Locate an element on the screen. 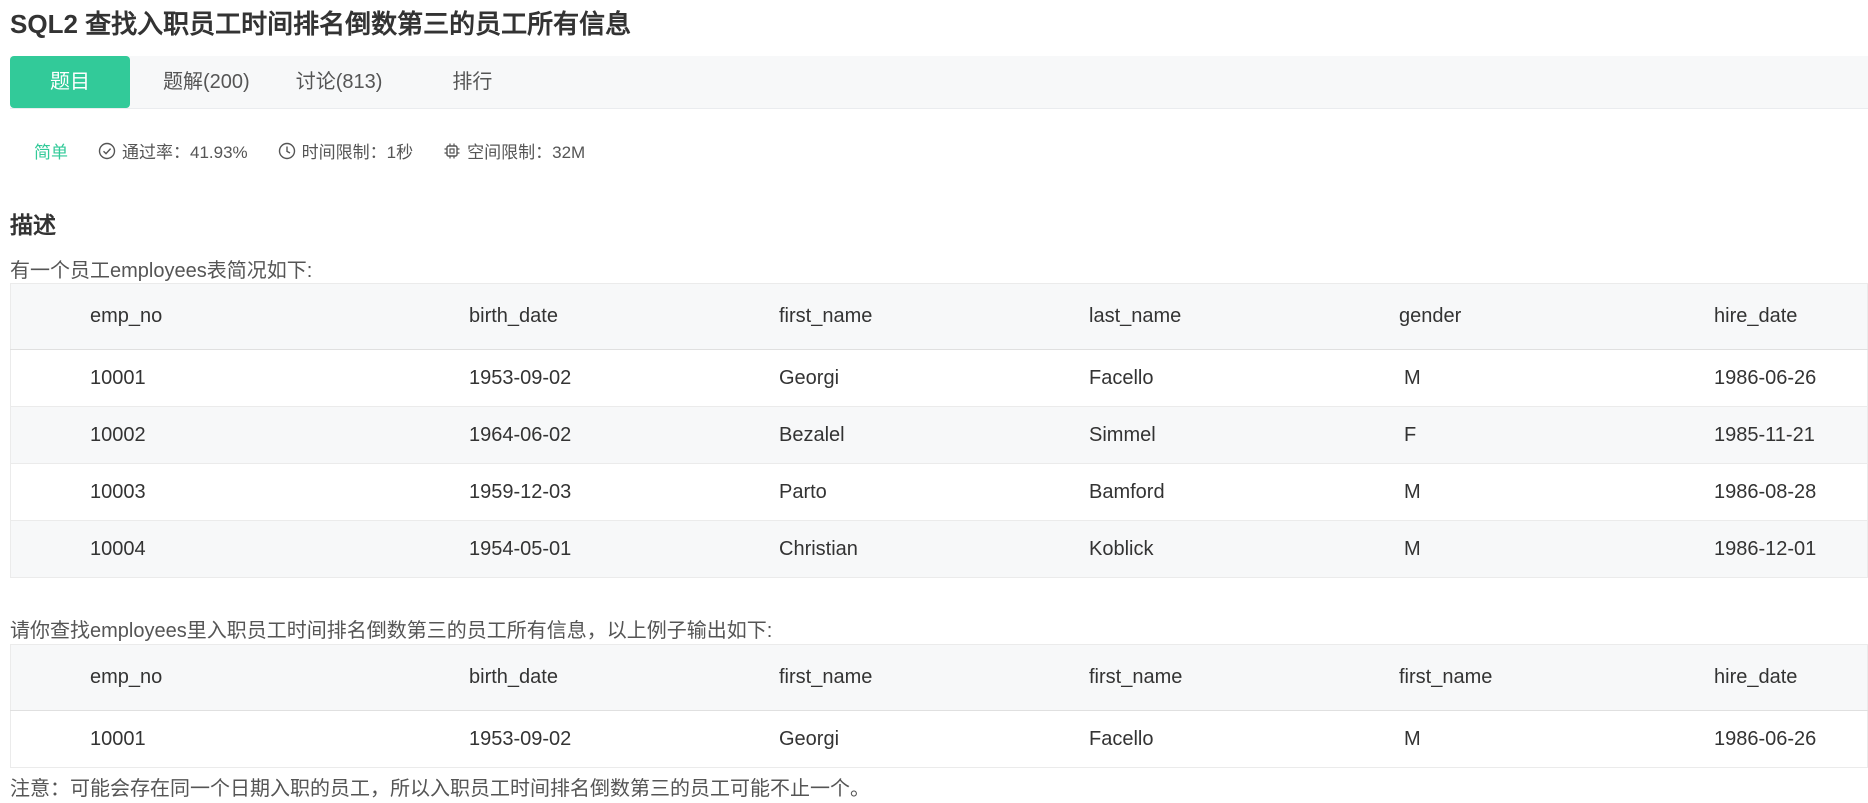  description-heading: 描述 is located at coordinates (33, 225).